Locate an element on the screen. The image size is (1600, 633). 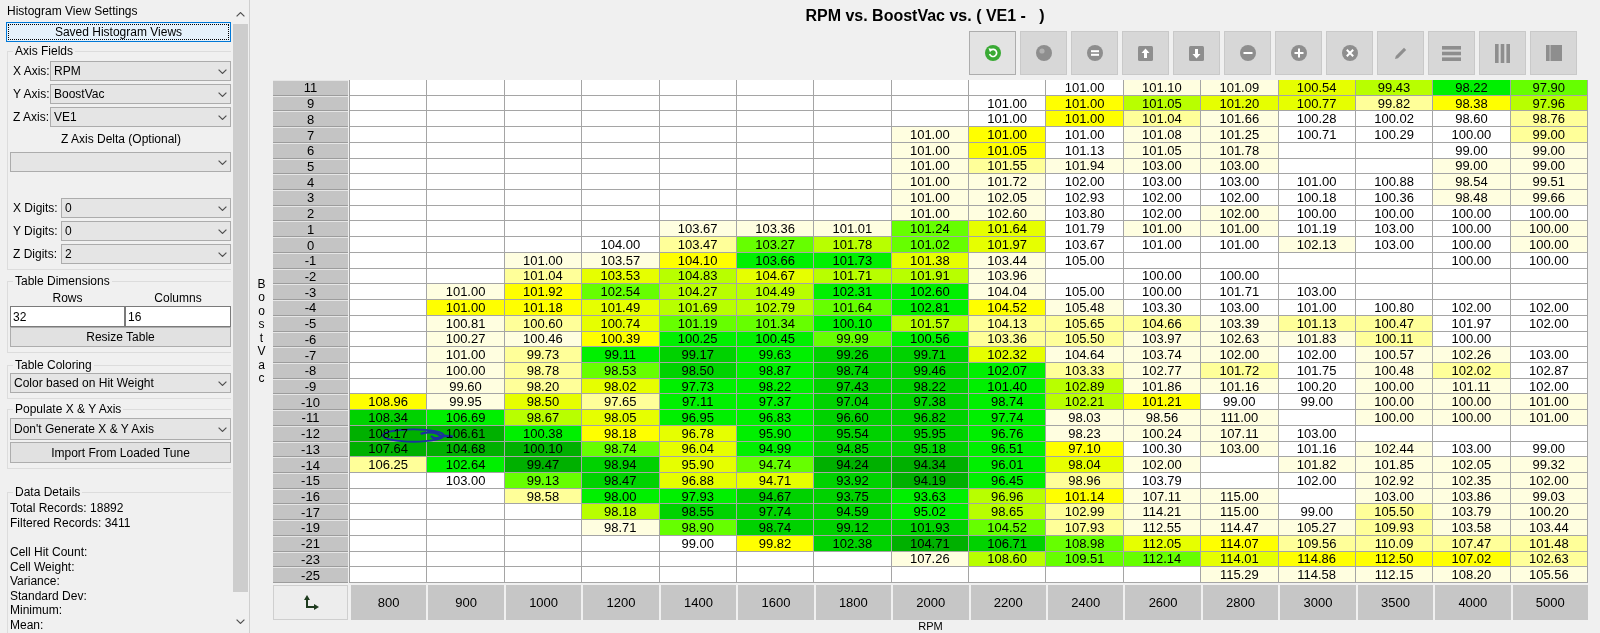
axis-dropdown: RPM is located at coordinates (140, 71).